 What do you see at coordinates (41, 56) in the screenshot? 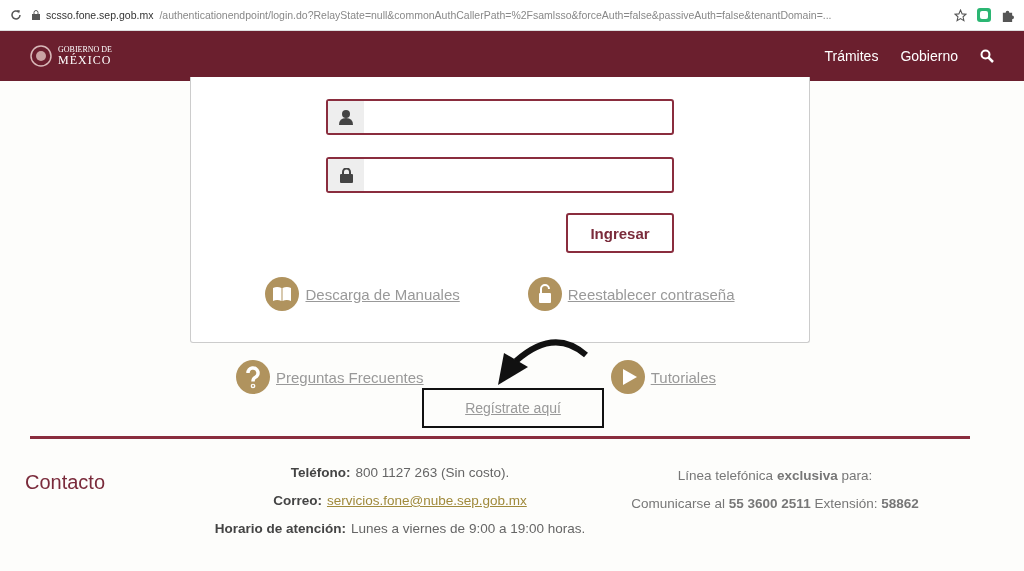
I see `emblem-icon` at bounding box center [41, 56].